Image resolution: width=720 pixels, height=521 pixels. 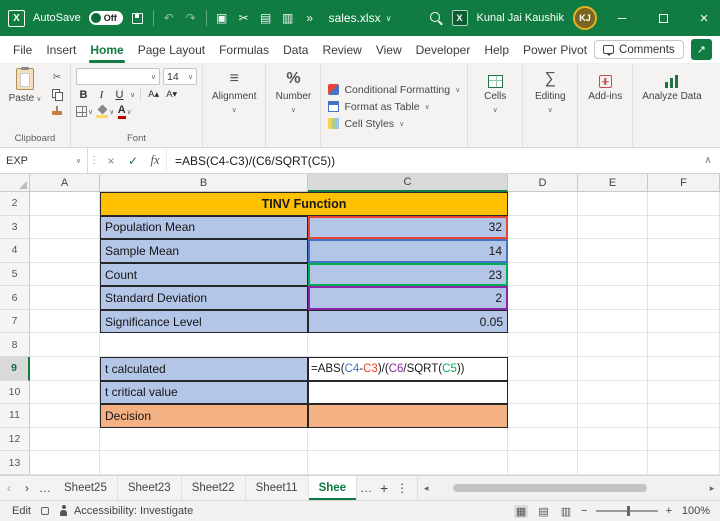 I want to click on cell-D12, so click(x=543, y=439).